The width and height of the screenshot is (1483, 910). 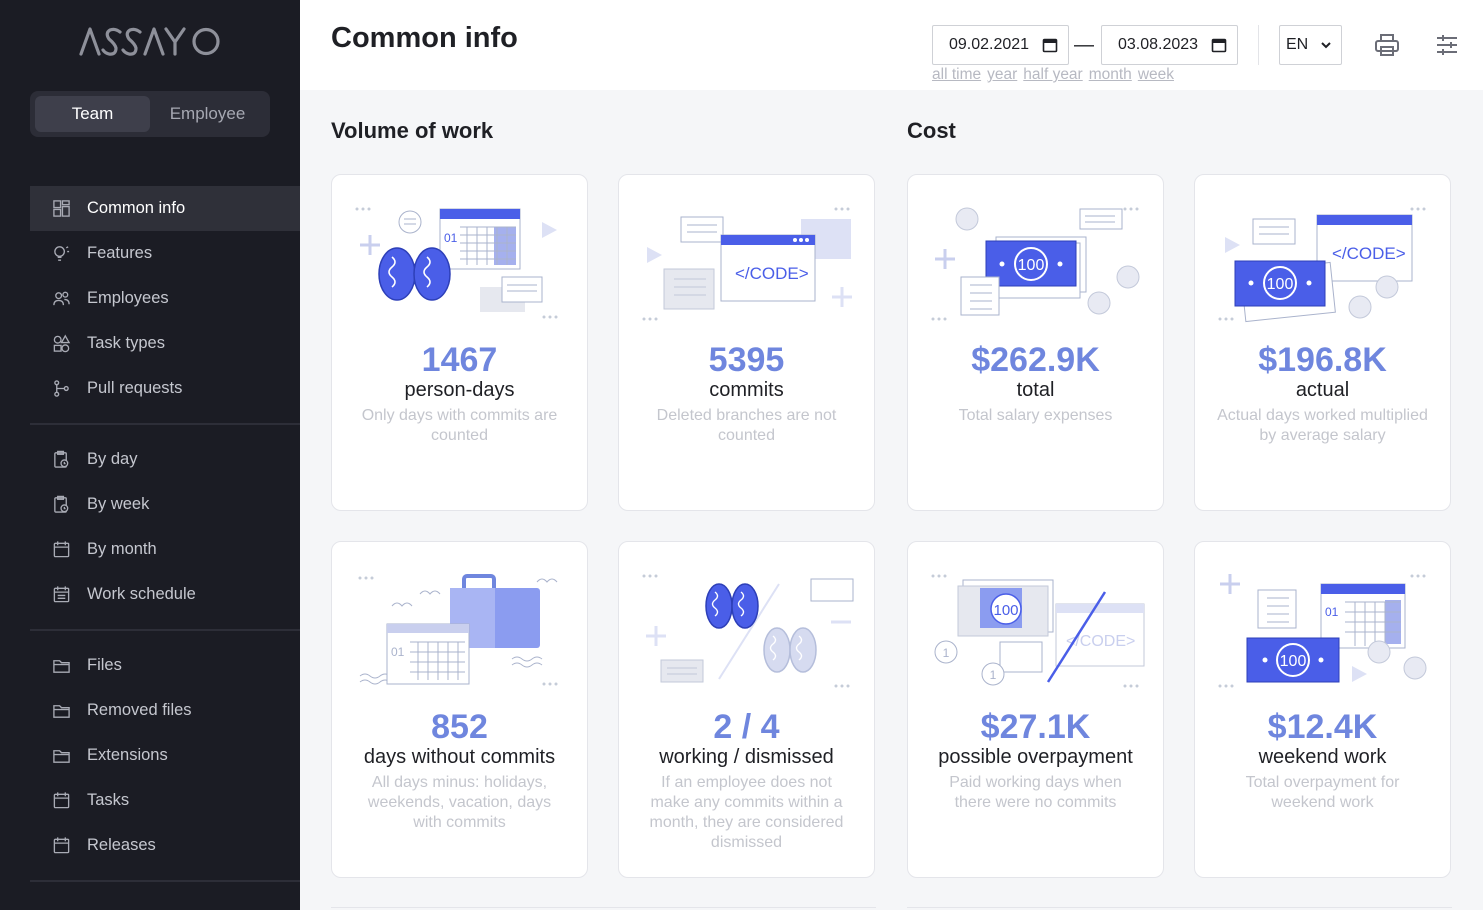 I want to click on sidebar-item-work-schedule: Work schedule, so click(x=165, y=594).